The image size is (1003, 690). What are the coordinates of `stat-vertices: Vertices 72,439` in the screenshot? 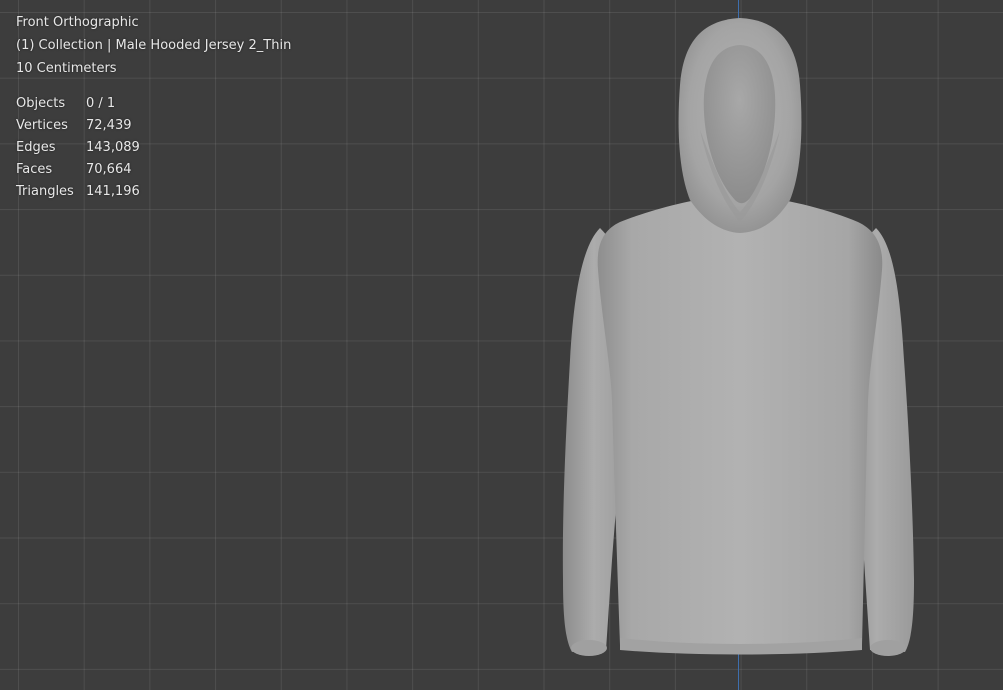 It's located at (153, 126).